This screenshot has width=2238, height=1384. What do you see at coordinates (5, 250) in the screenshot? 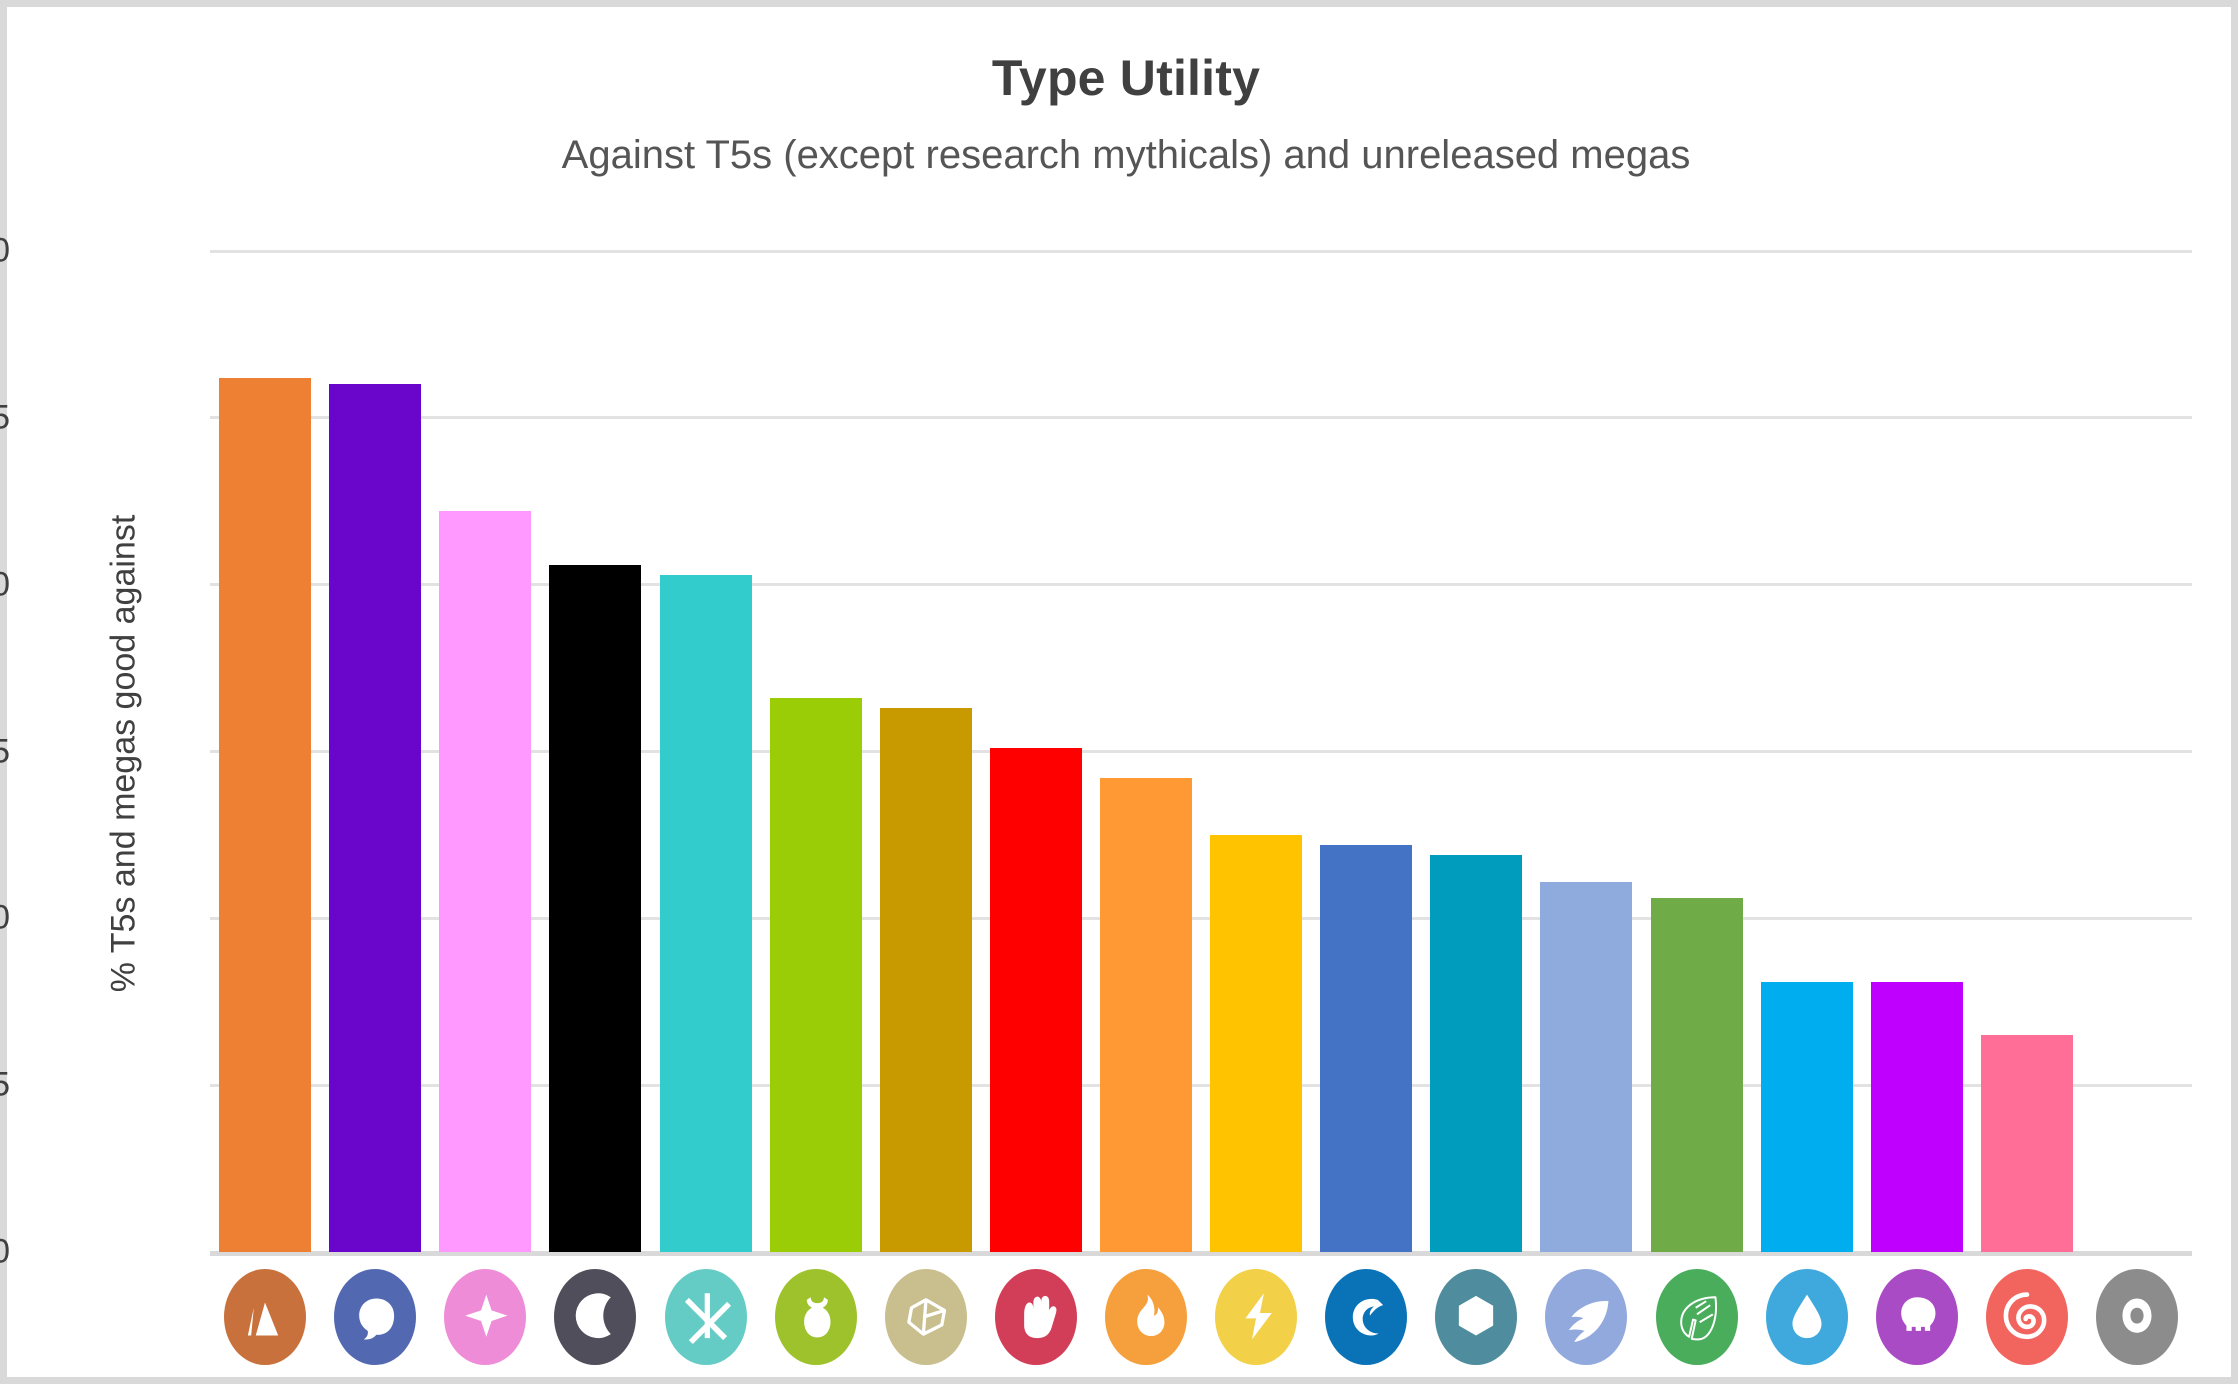
I see `y-axis-tick-label: 30` at bounding box center [5, 250].